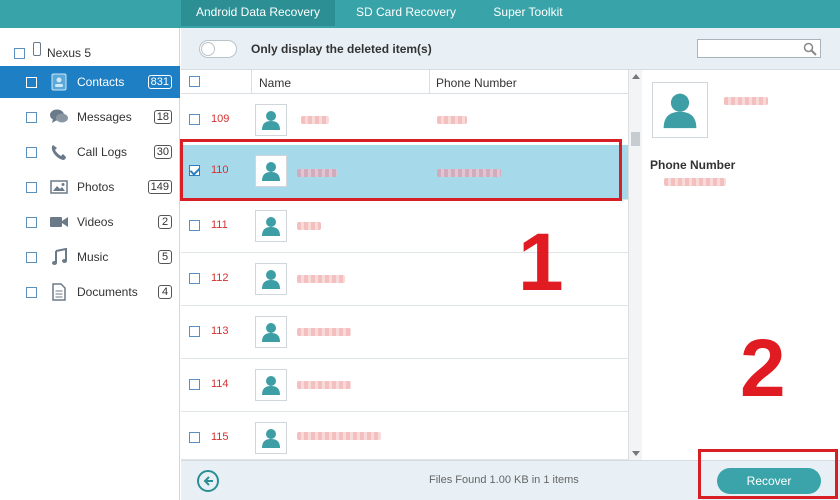 This screenshot has height=500, width=840. What do you see at coordinates (162, 117) in the screenshot?
I see `messages-count-badge: 18` at bounding box center [162, 117].